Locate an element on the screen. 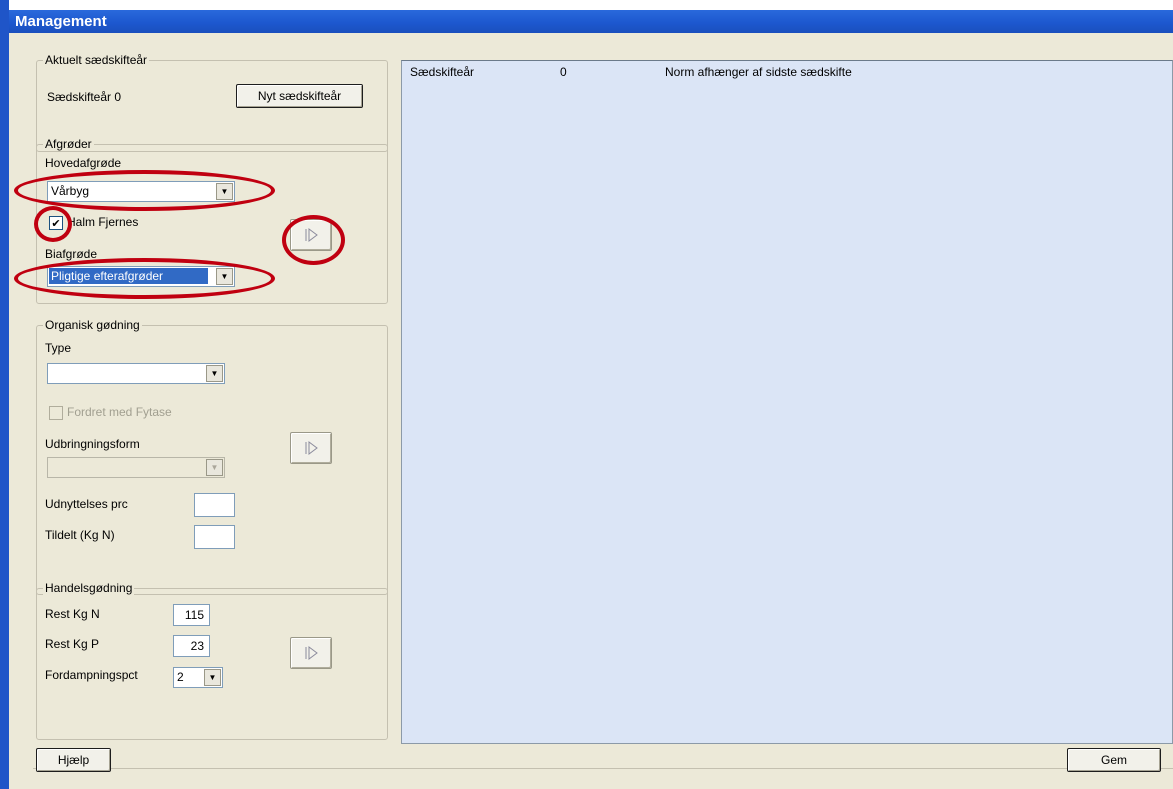  mineral-fertilizer-legend: Handelsgødning is located at coordinates (89, 588).